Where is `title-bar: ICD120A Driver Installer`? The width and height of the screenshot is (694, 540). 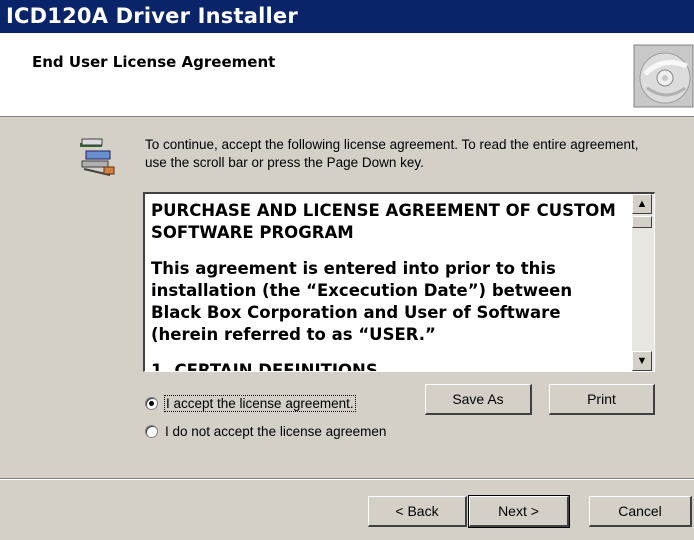
title-bar: ICD120A Driver Installer is located at coordinates (347, 16).